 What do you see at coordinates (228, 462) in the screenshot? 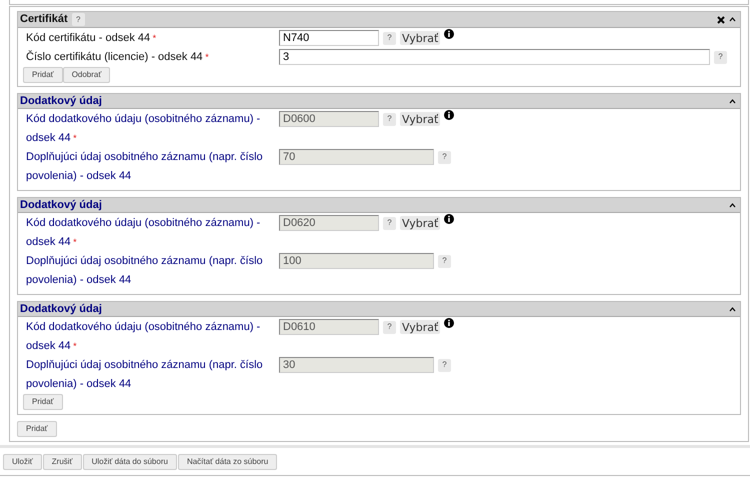
I see `footer-button: Načítať dáta zo súboru` at bounding box center [228, 462].